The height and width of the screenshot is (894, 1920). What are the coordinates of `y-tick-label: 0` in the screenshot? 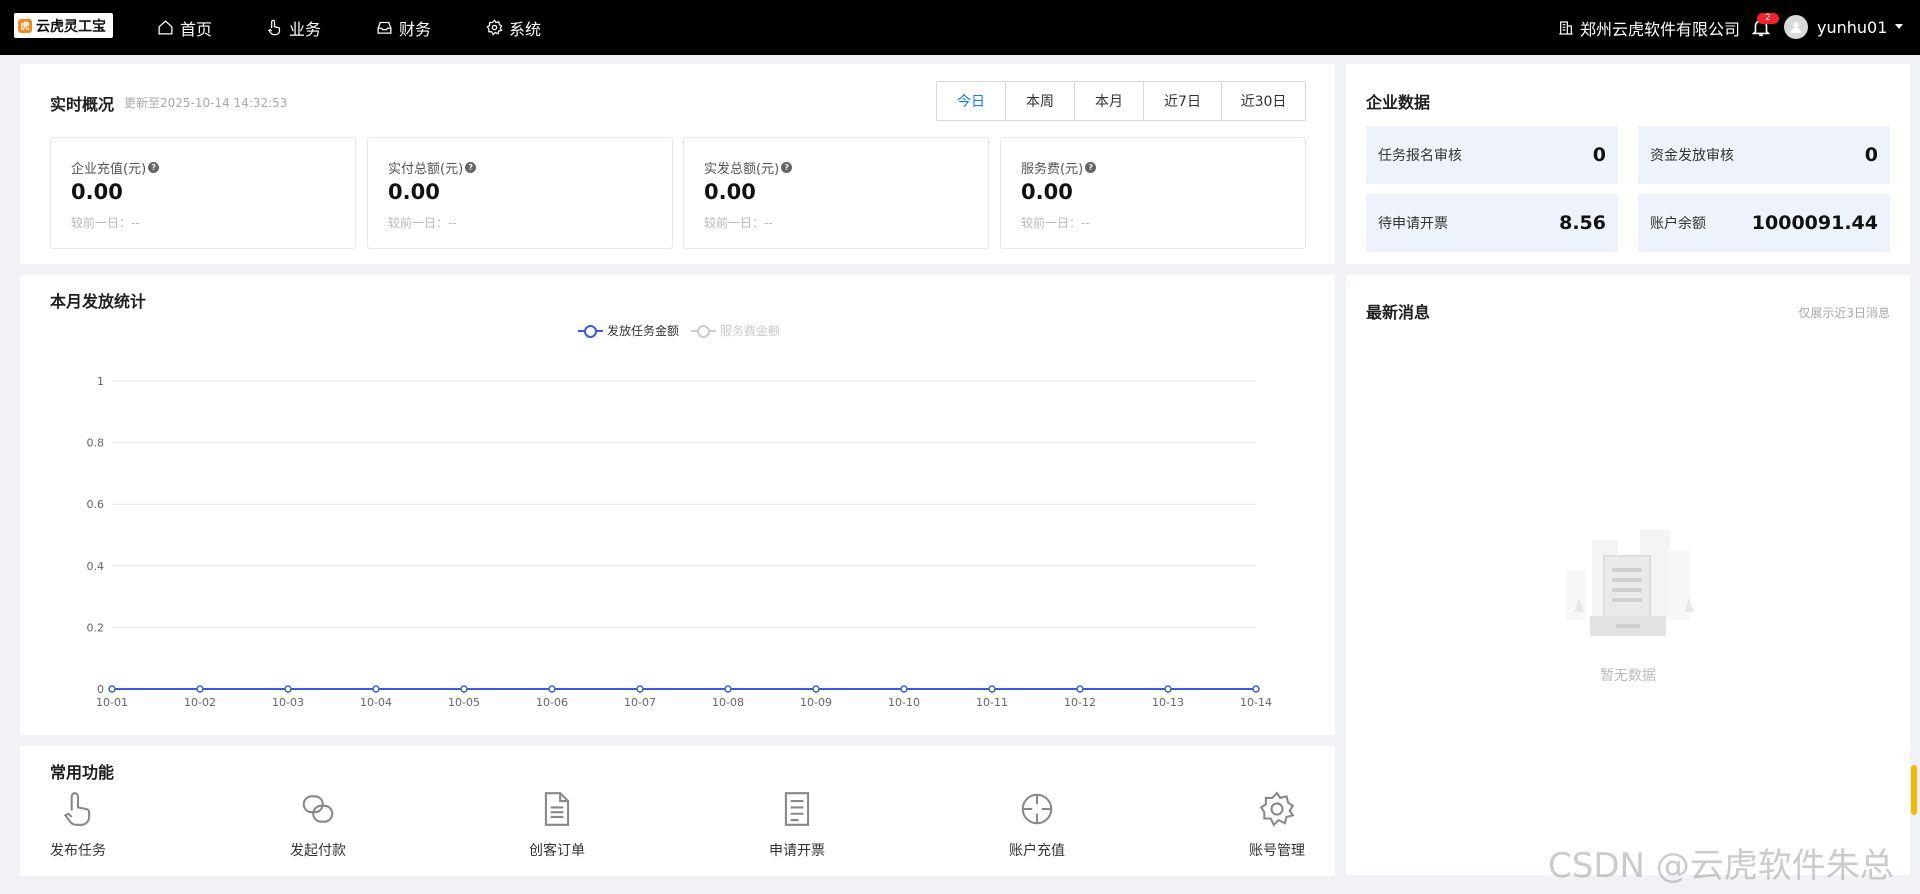 It's located at (100, 689).